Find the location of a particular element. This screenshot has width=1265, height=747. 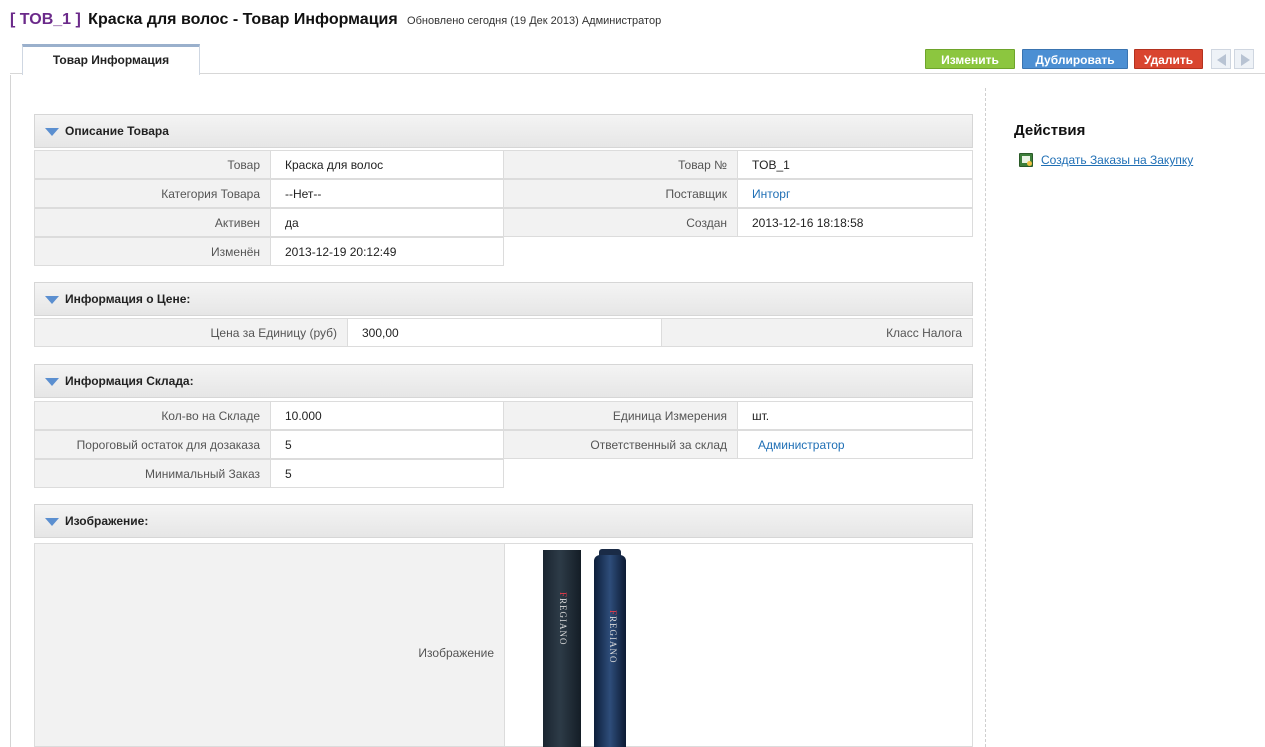

product-name-value: Краска для волос is located at coordinates (387, 164).